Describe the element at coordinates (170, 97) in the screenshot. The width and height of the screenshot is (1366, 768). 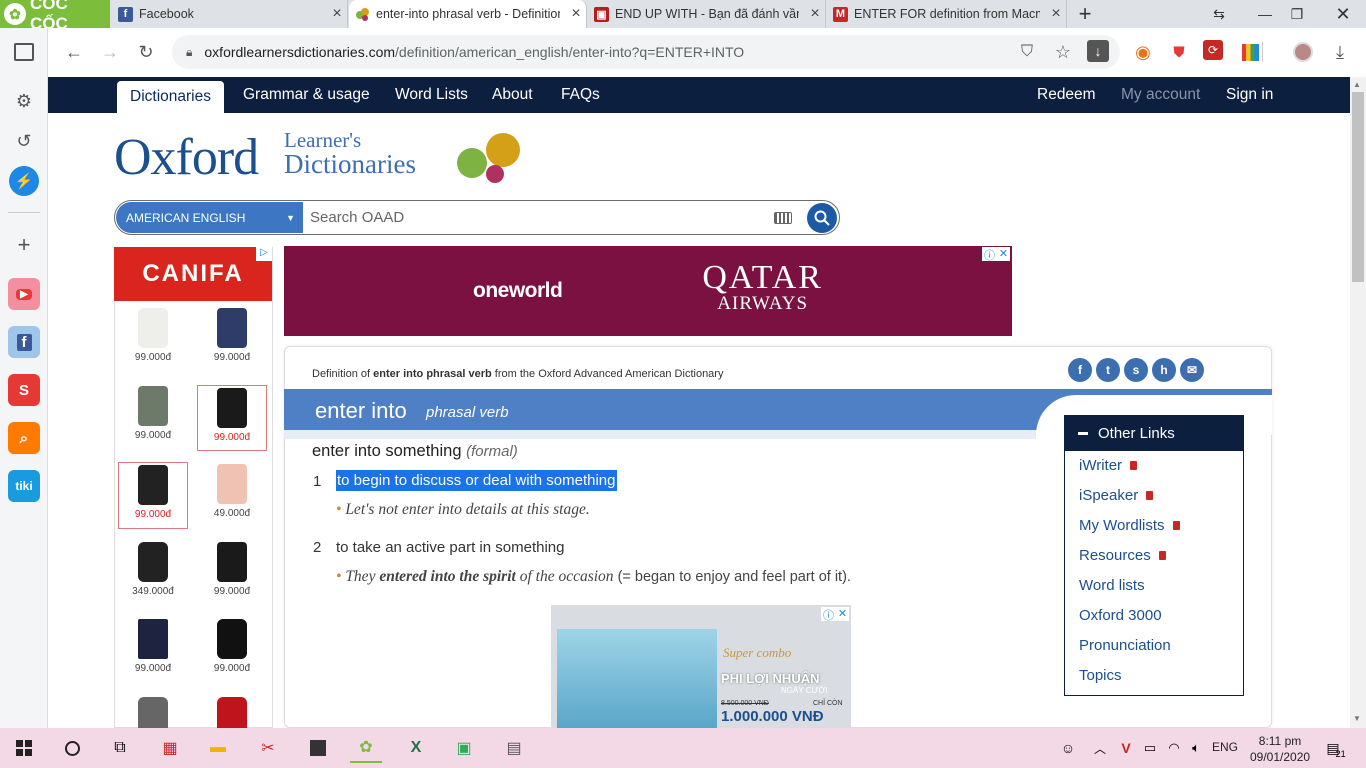
I see `nav-dictionaries: Dictionaries` at that location.